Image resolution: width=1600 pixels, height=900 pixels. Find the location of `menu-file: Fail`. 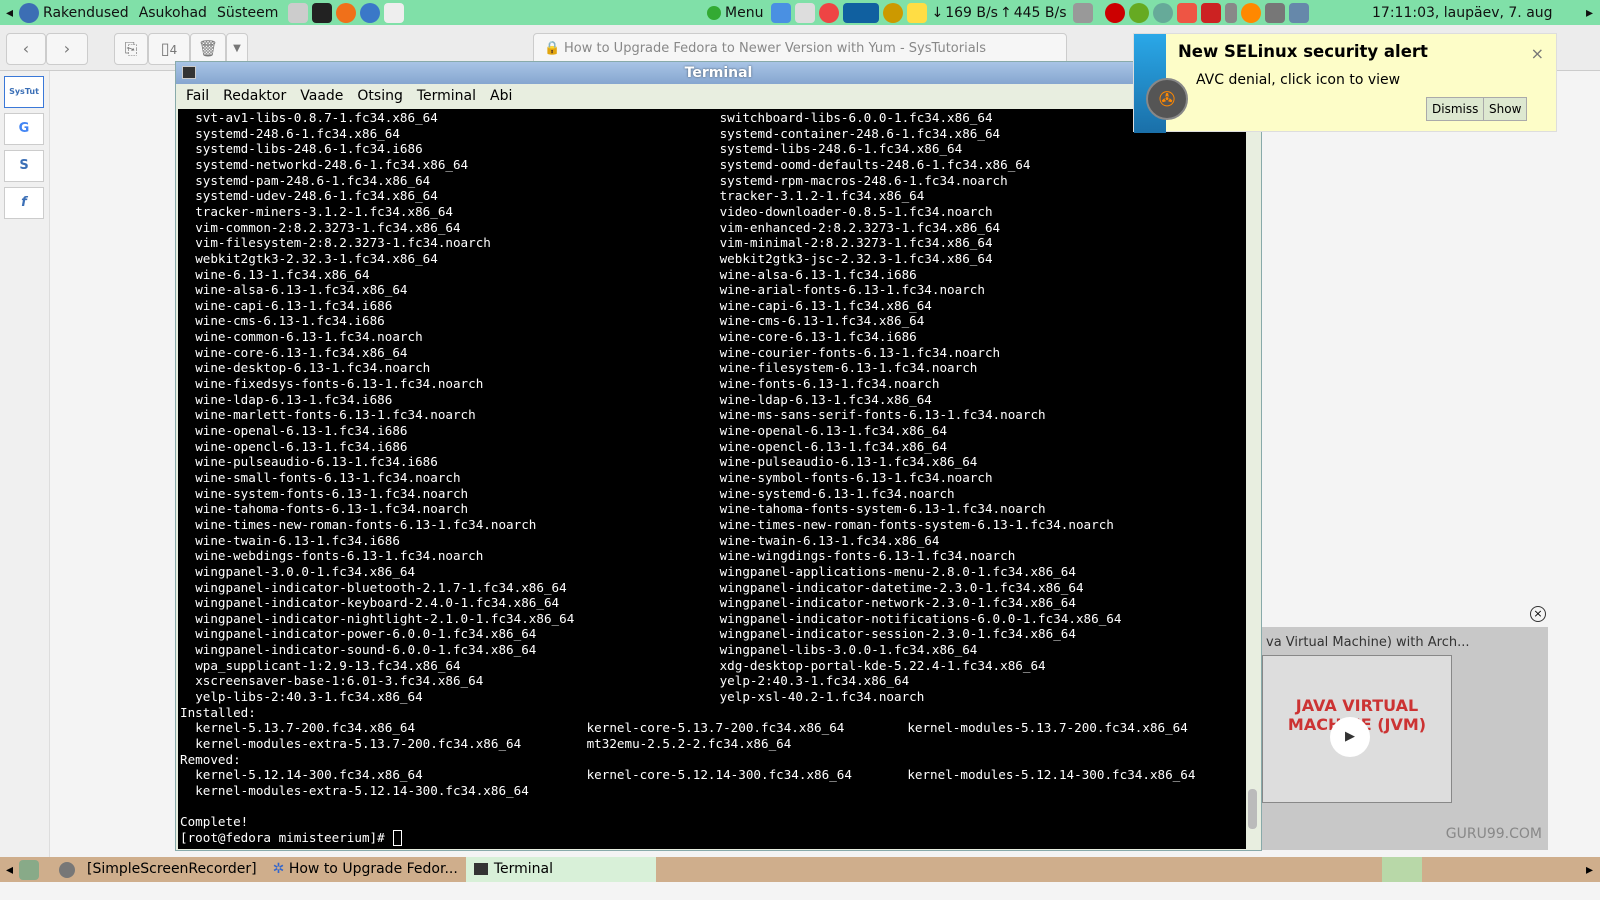

menu-file: Fail is located at coordinates (197, 96).